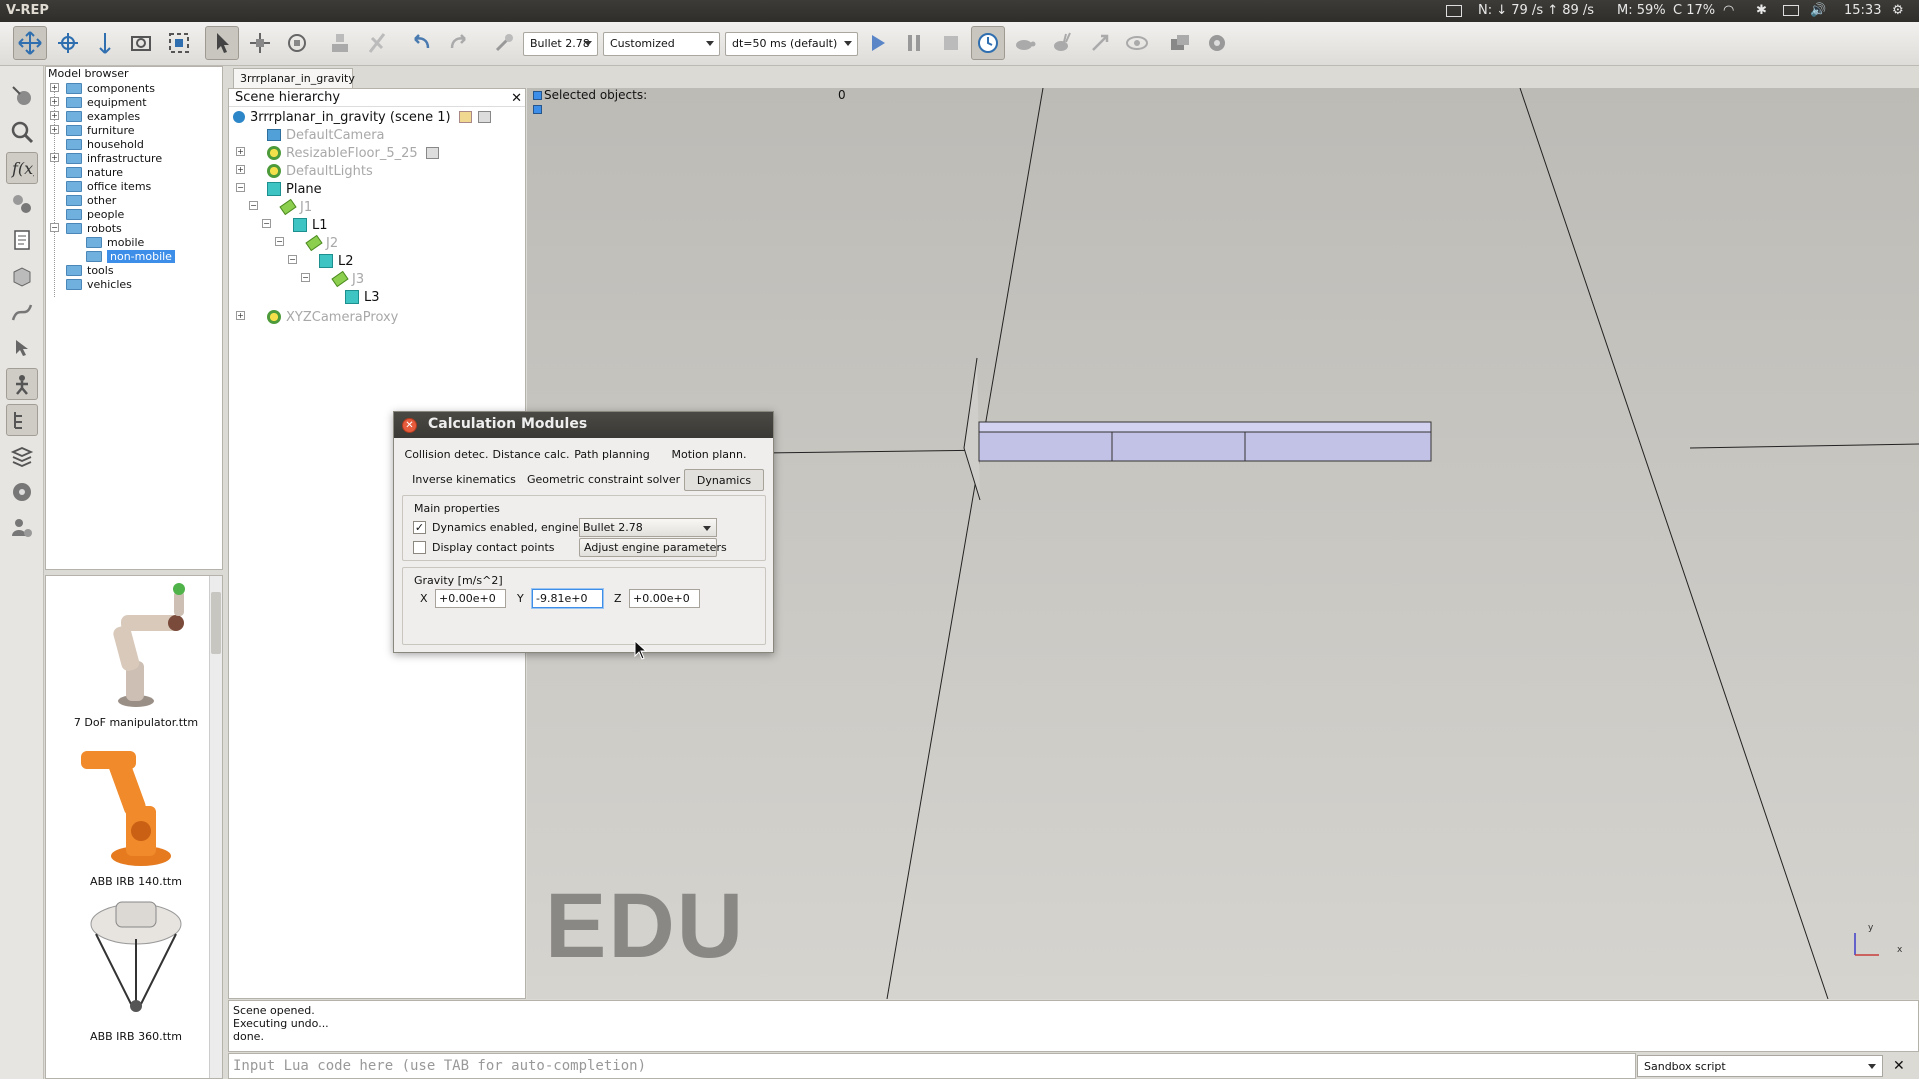  What do you see at coordinates (90, 270) in the screenshot?
I see `model-folder-tools: tools` at bounding box center [90, 270].